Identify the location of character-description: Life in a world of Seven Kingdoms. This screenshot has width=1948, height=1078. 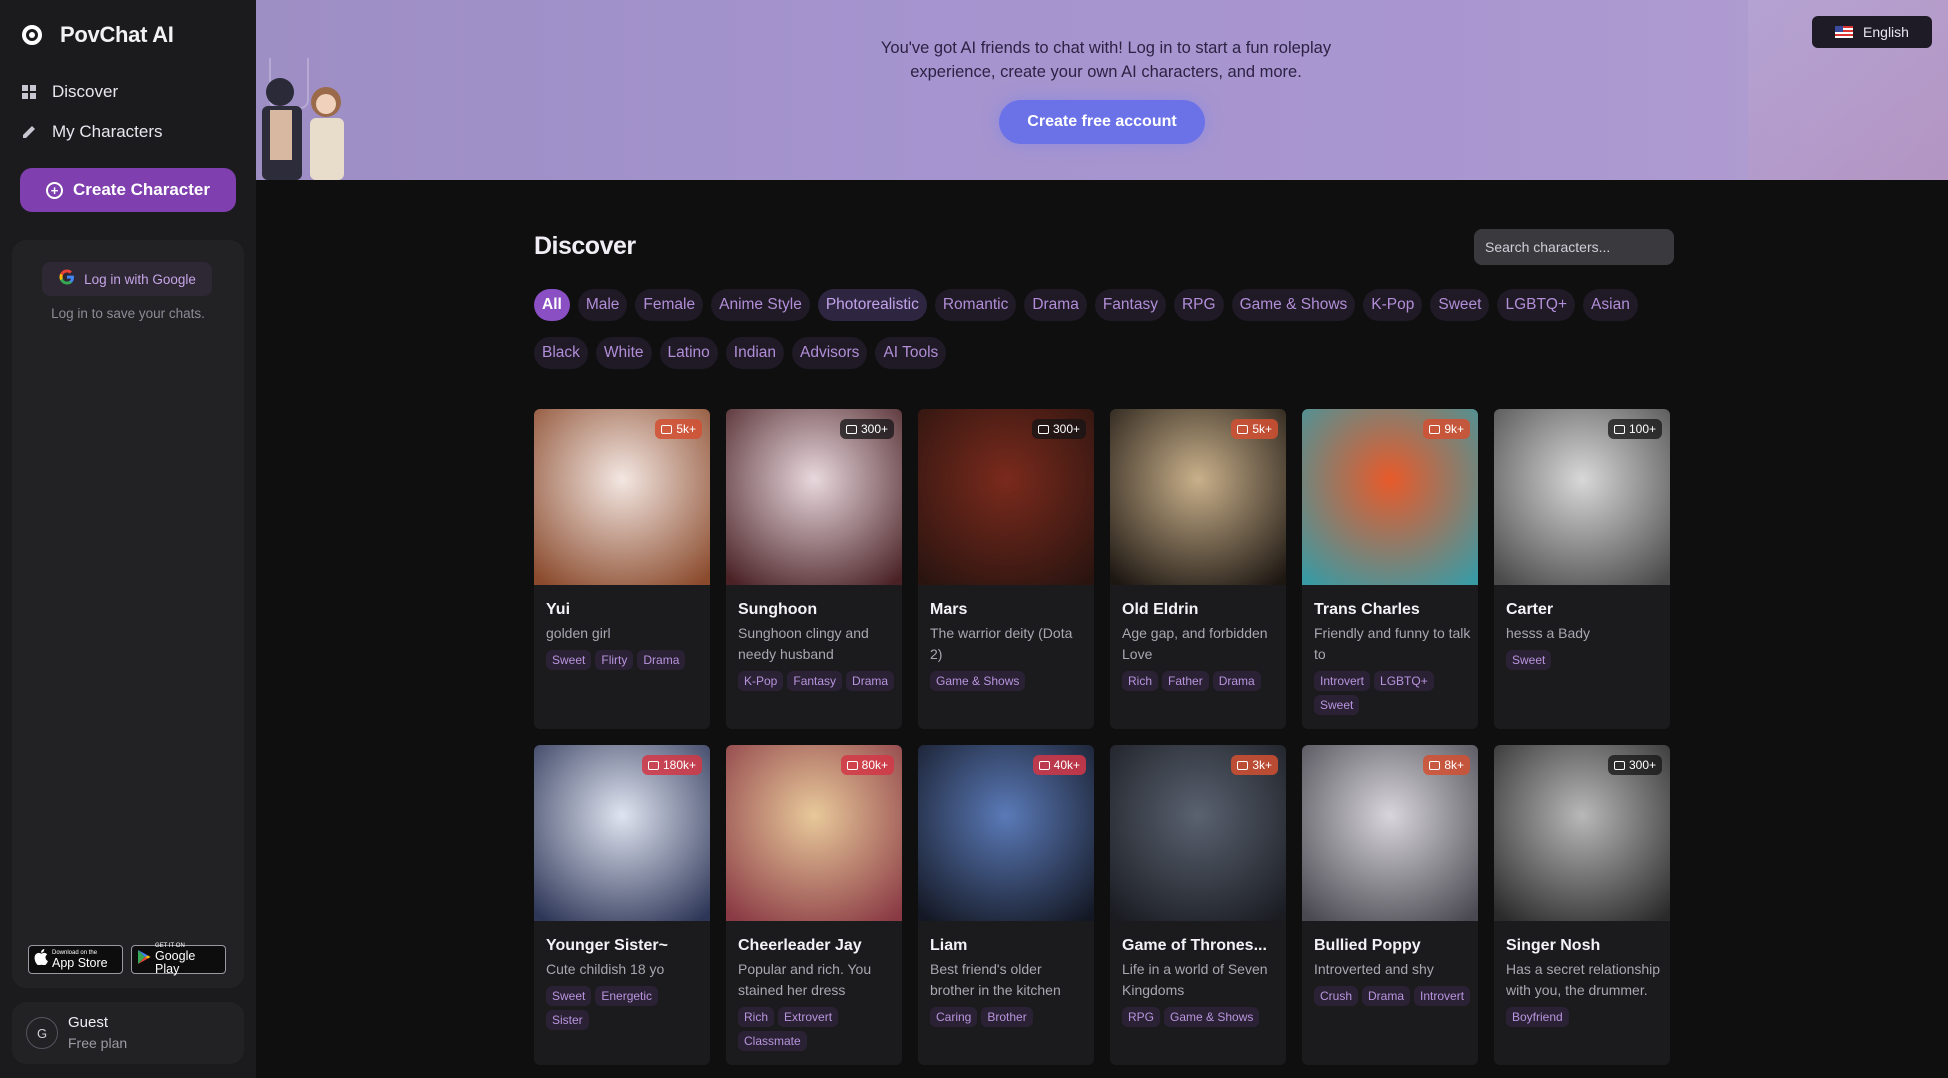
(1195, 979).